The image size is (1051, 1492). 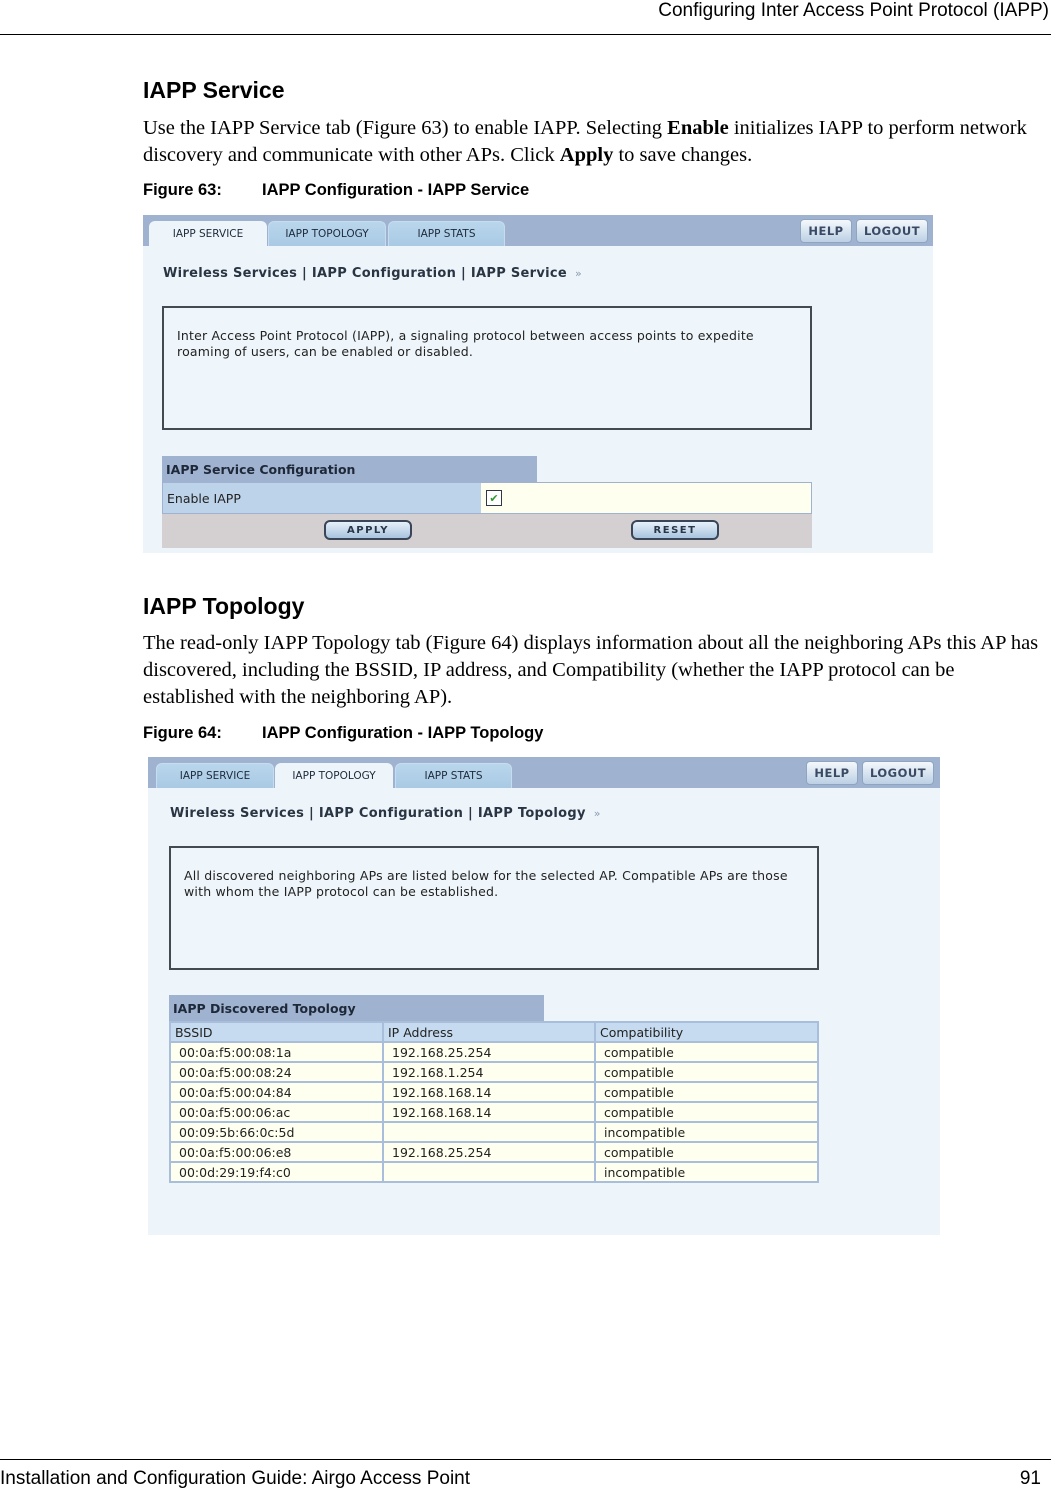 What do you see at coordinates (276, 1112) in the screenshot?
I see `cell-bssid: 00:0a:f5:00:06:ac` at bounding box center [276, 1112].